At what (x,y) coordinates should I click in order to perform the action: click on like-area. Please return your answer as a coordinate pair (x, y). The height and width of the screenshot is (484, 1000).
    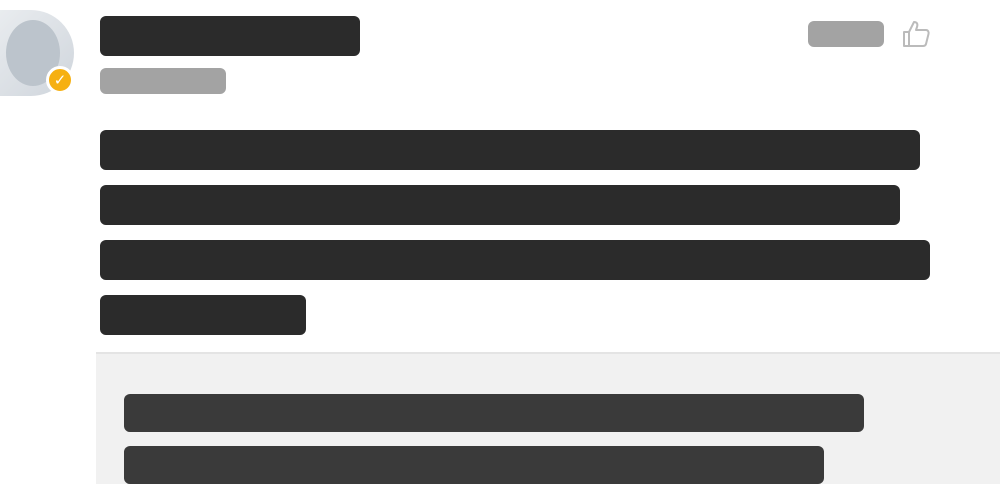
    Looking at the image, I should click on (870, 34).